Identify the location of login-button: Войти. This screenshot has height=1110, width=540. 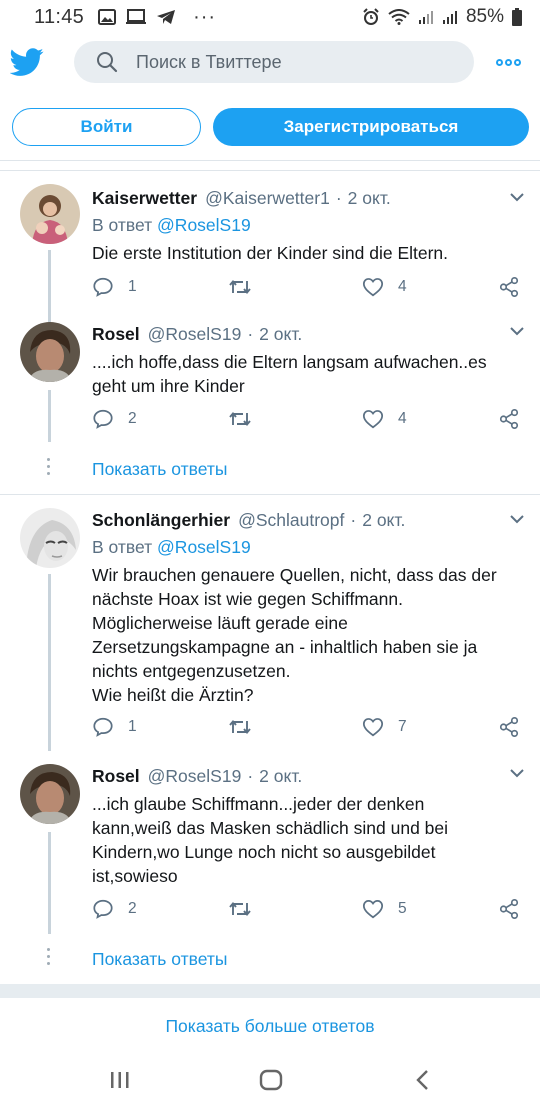
(106, 127).